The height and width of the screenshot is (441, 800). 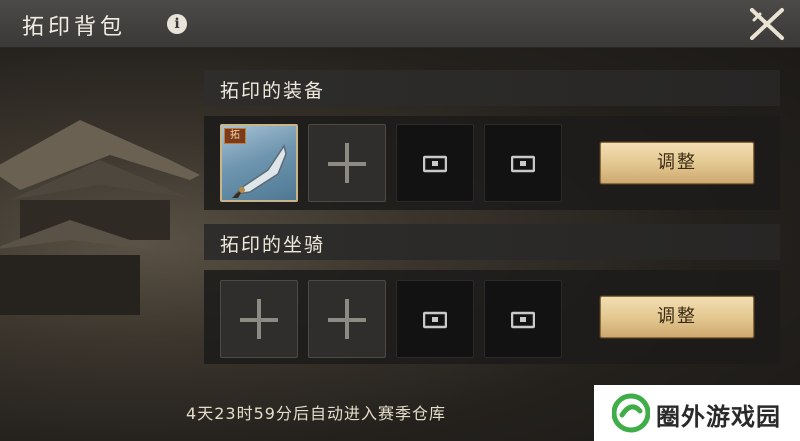 What do you see at coordinates (100, 217) in the screenshot?
I see `pavilion-roof-art` at bounding box center [100, 217].